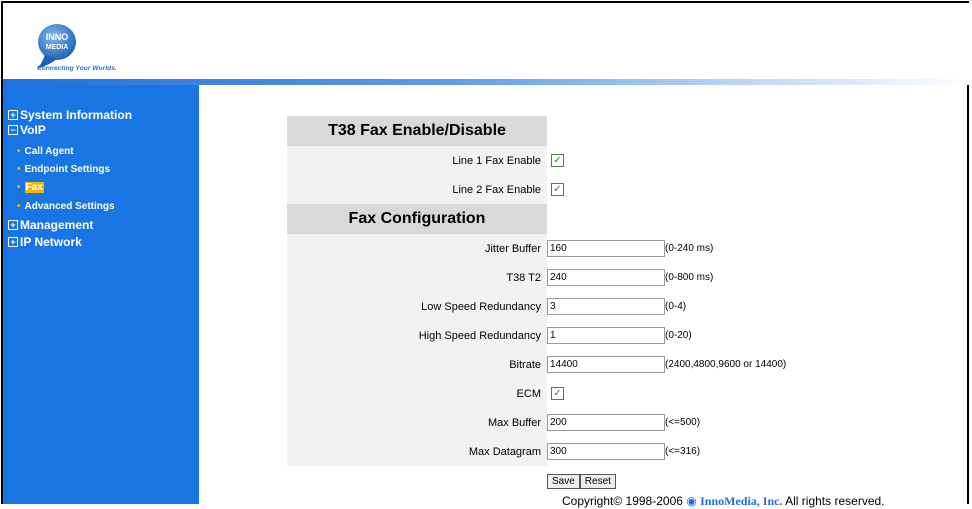  Describe the element at coordinates (13, 130) in the screenshot. I see `collapse-icon: −` at that location.